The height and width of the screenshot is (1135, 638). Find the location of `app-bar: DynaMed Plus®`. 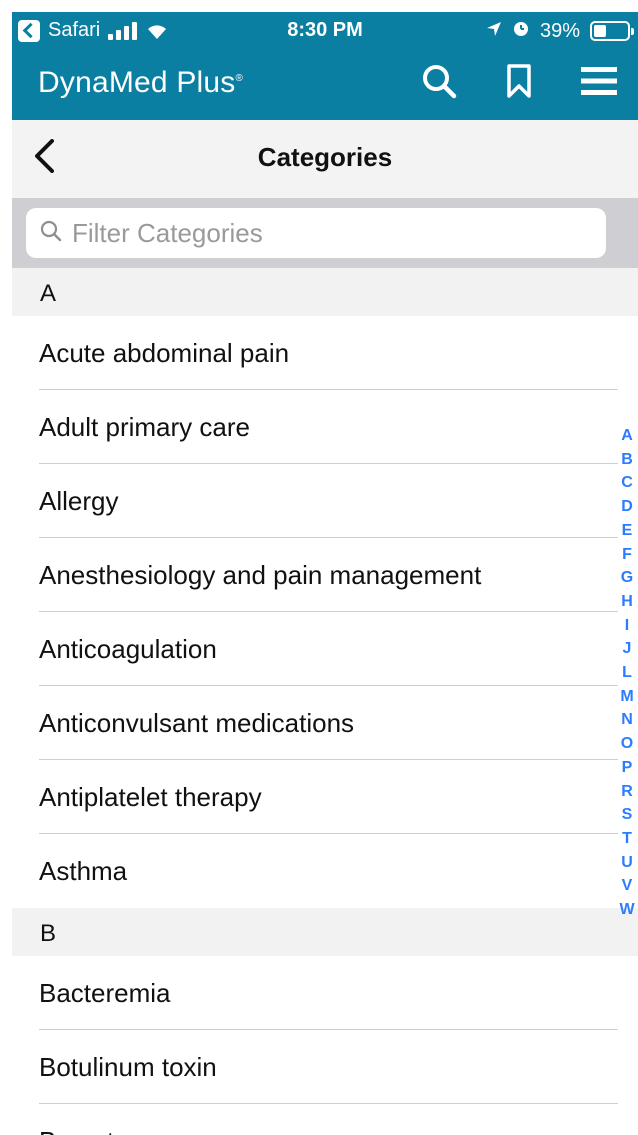

app-bar: DynaMed Plus® is located at coordinates (325, 85).